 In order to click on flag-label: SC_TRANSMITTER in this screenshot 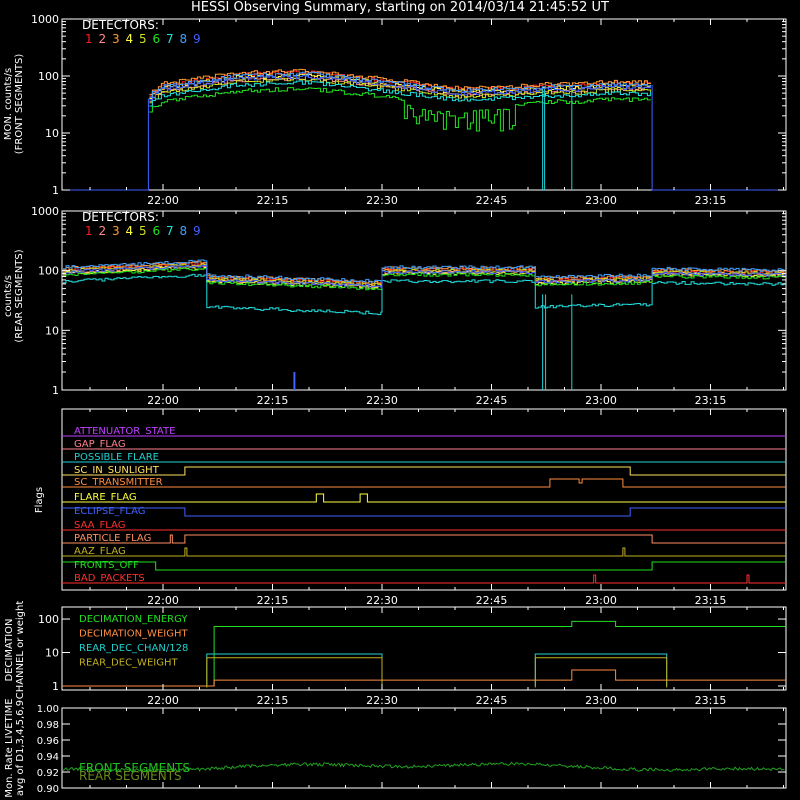, I will do `click(118, 482)`.